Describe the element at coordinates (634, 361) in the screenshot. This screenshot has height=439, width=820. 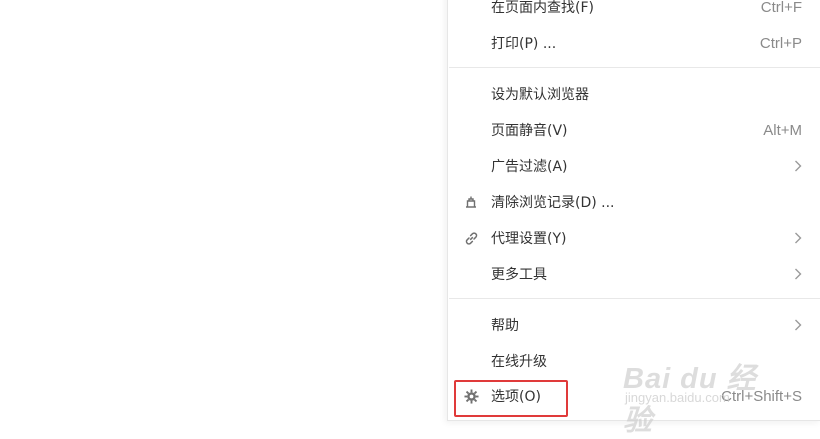
I see `menu-item-online-upgrade: 在线升级` at that location.